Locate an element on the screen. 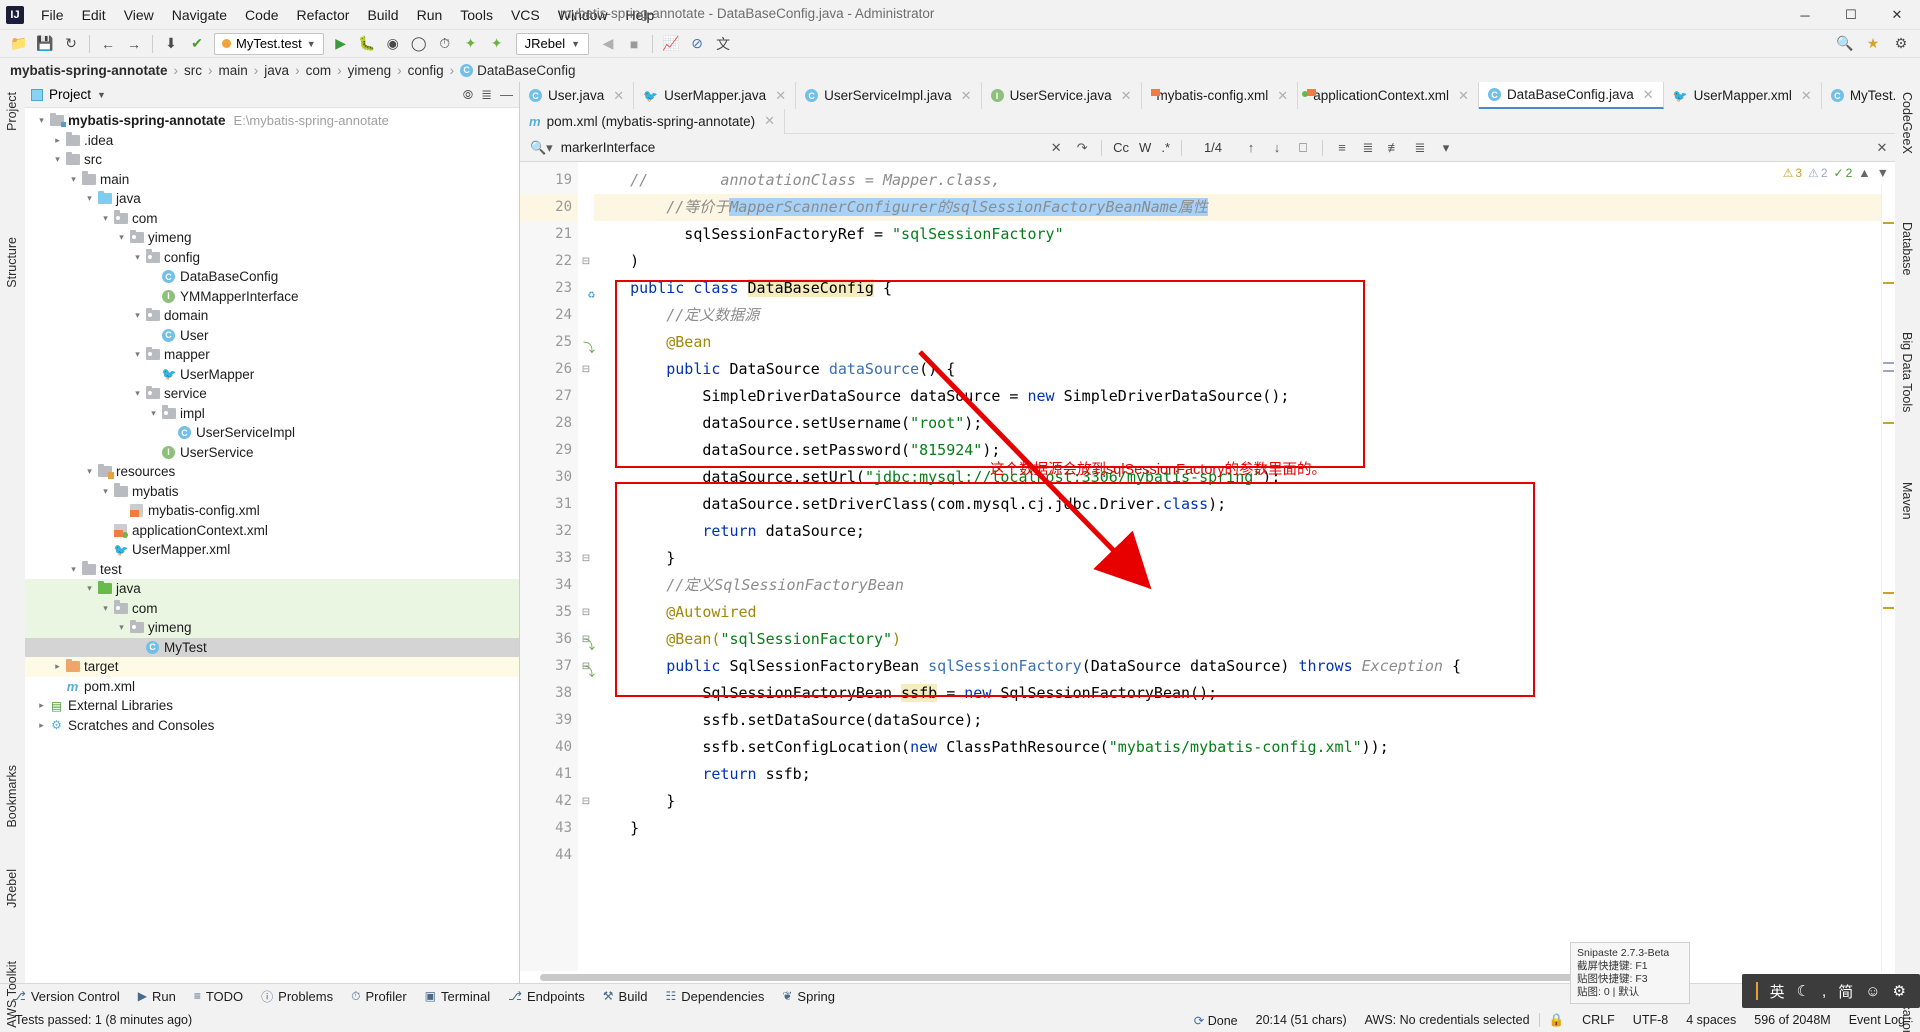 This screenshot has width=1920, height=1032. menu-file: File is located at coordinates (52, 15).